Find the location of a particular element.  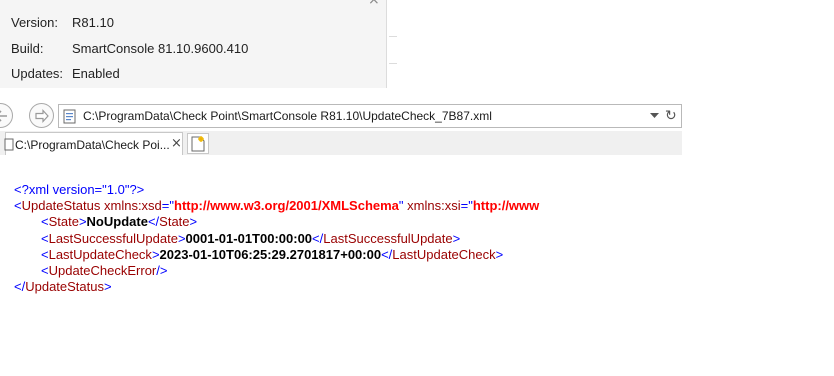

xml-attr-name: xmlns:xsi is located at coordinates (434, 205).